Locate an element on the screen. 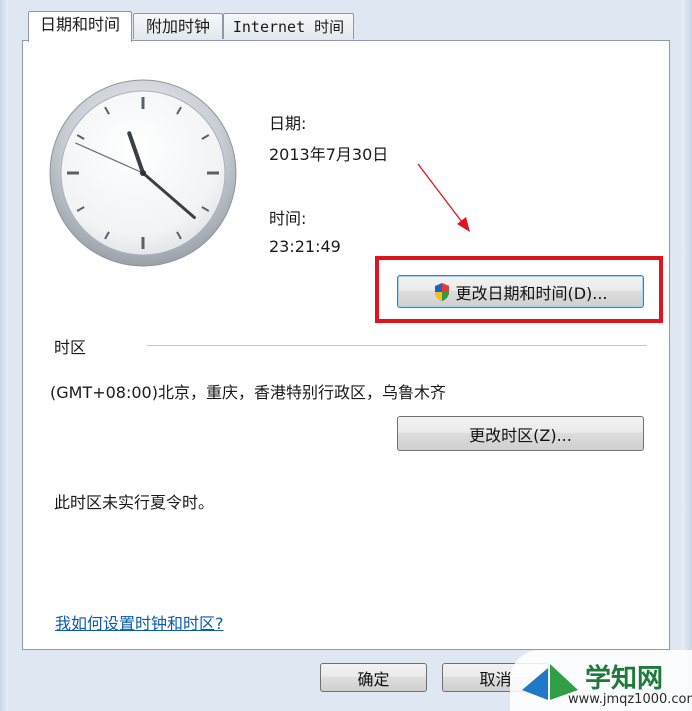 Image resolution: width=692 pixels, height=711 pixels. date-value: 2013年7月30日 is located at coordinates (329, 154).